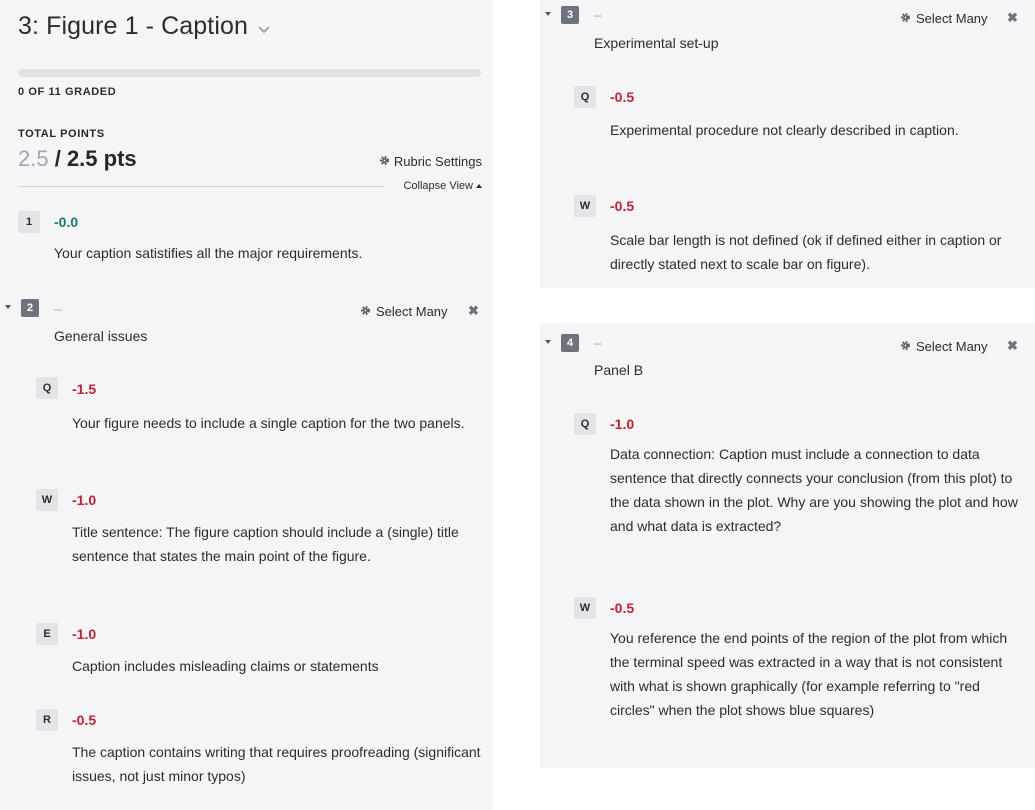  What do you see at coordinates (570, 15) in the screenshot?
I see `group-number: 3` at bounding box center [570, 15].